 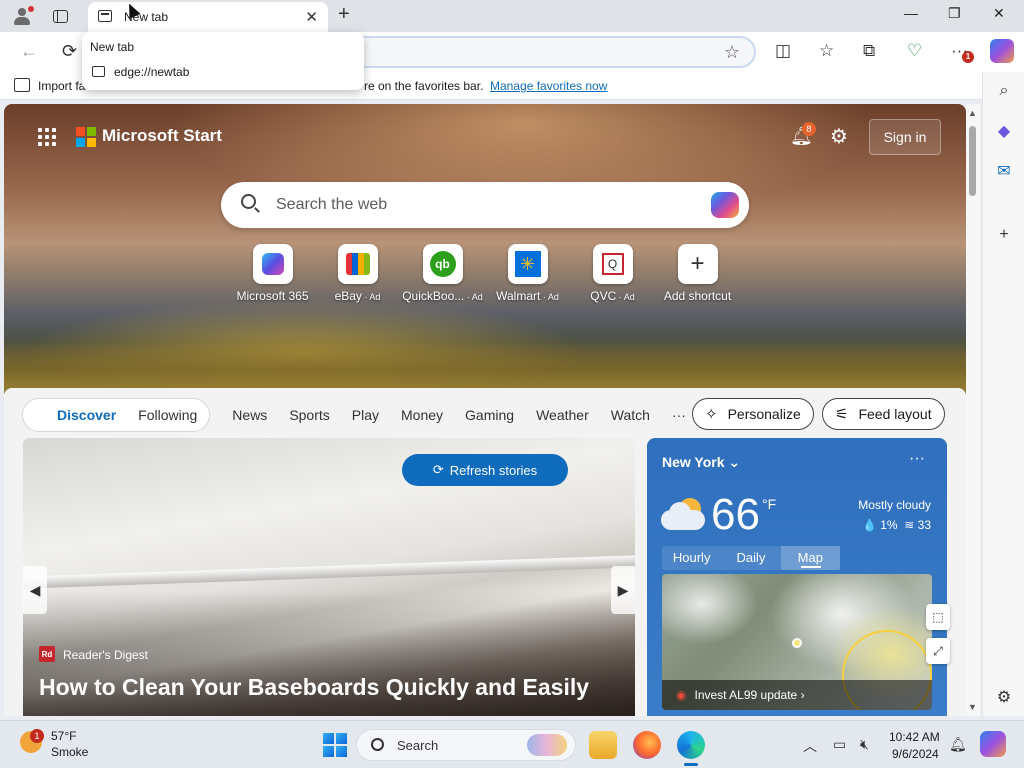 I want to click on tab-daily: Daily, so click(x=750, y=558).